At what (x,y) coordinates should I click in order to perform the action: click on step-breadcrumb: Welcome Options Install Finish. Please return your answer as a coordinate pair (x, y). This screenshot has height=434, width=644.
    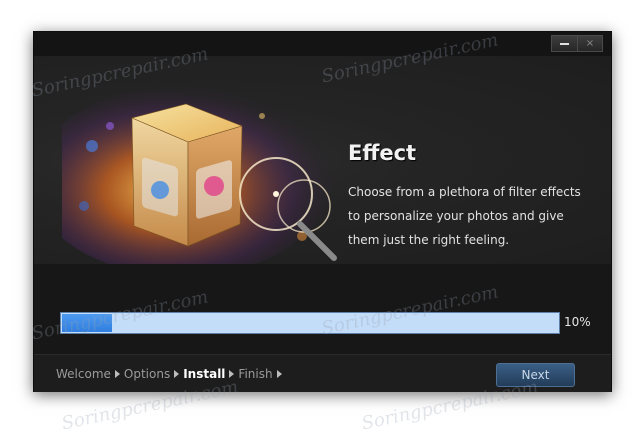
    Looking at the image, I should click on (171, 374).